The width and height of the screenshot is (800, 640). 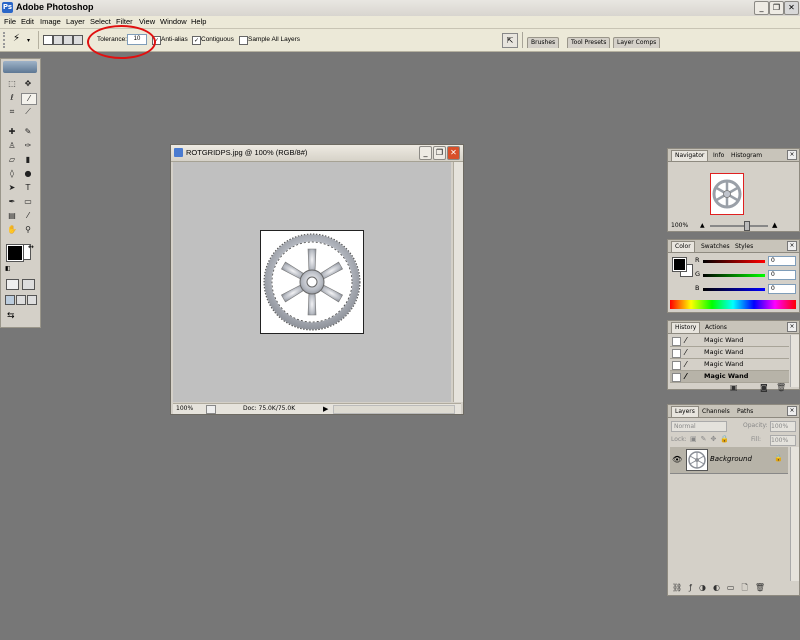 I want to click on tab-navigator: Navigator, so click(x=690, y=155).